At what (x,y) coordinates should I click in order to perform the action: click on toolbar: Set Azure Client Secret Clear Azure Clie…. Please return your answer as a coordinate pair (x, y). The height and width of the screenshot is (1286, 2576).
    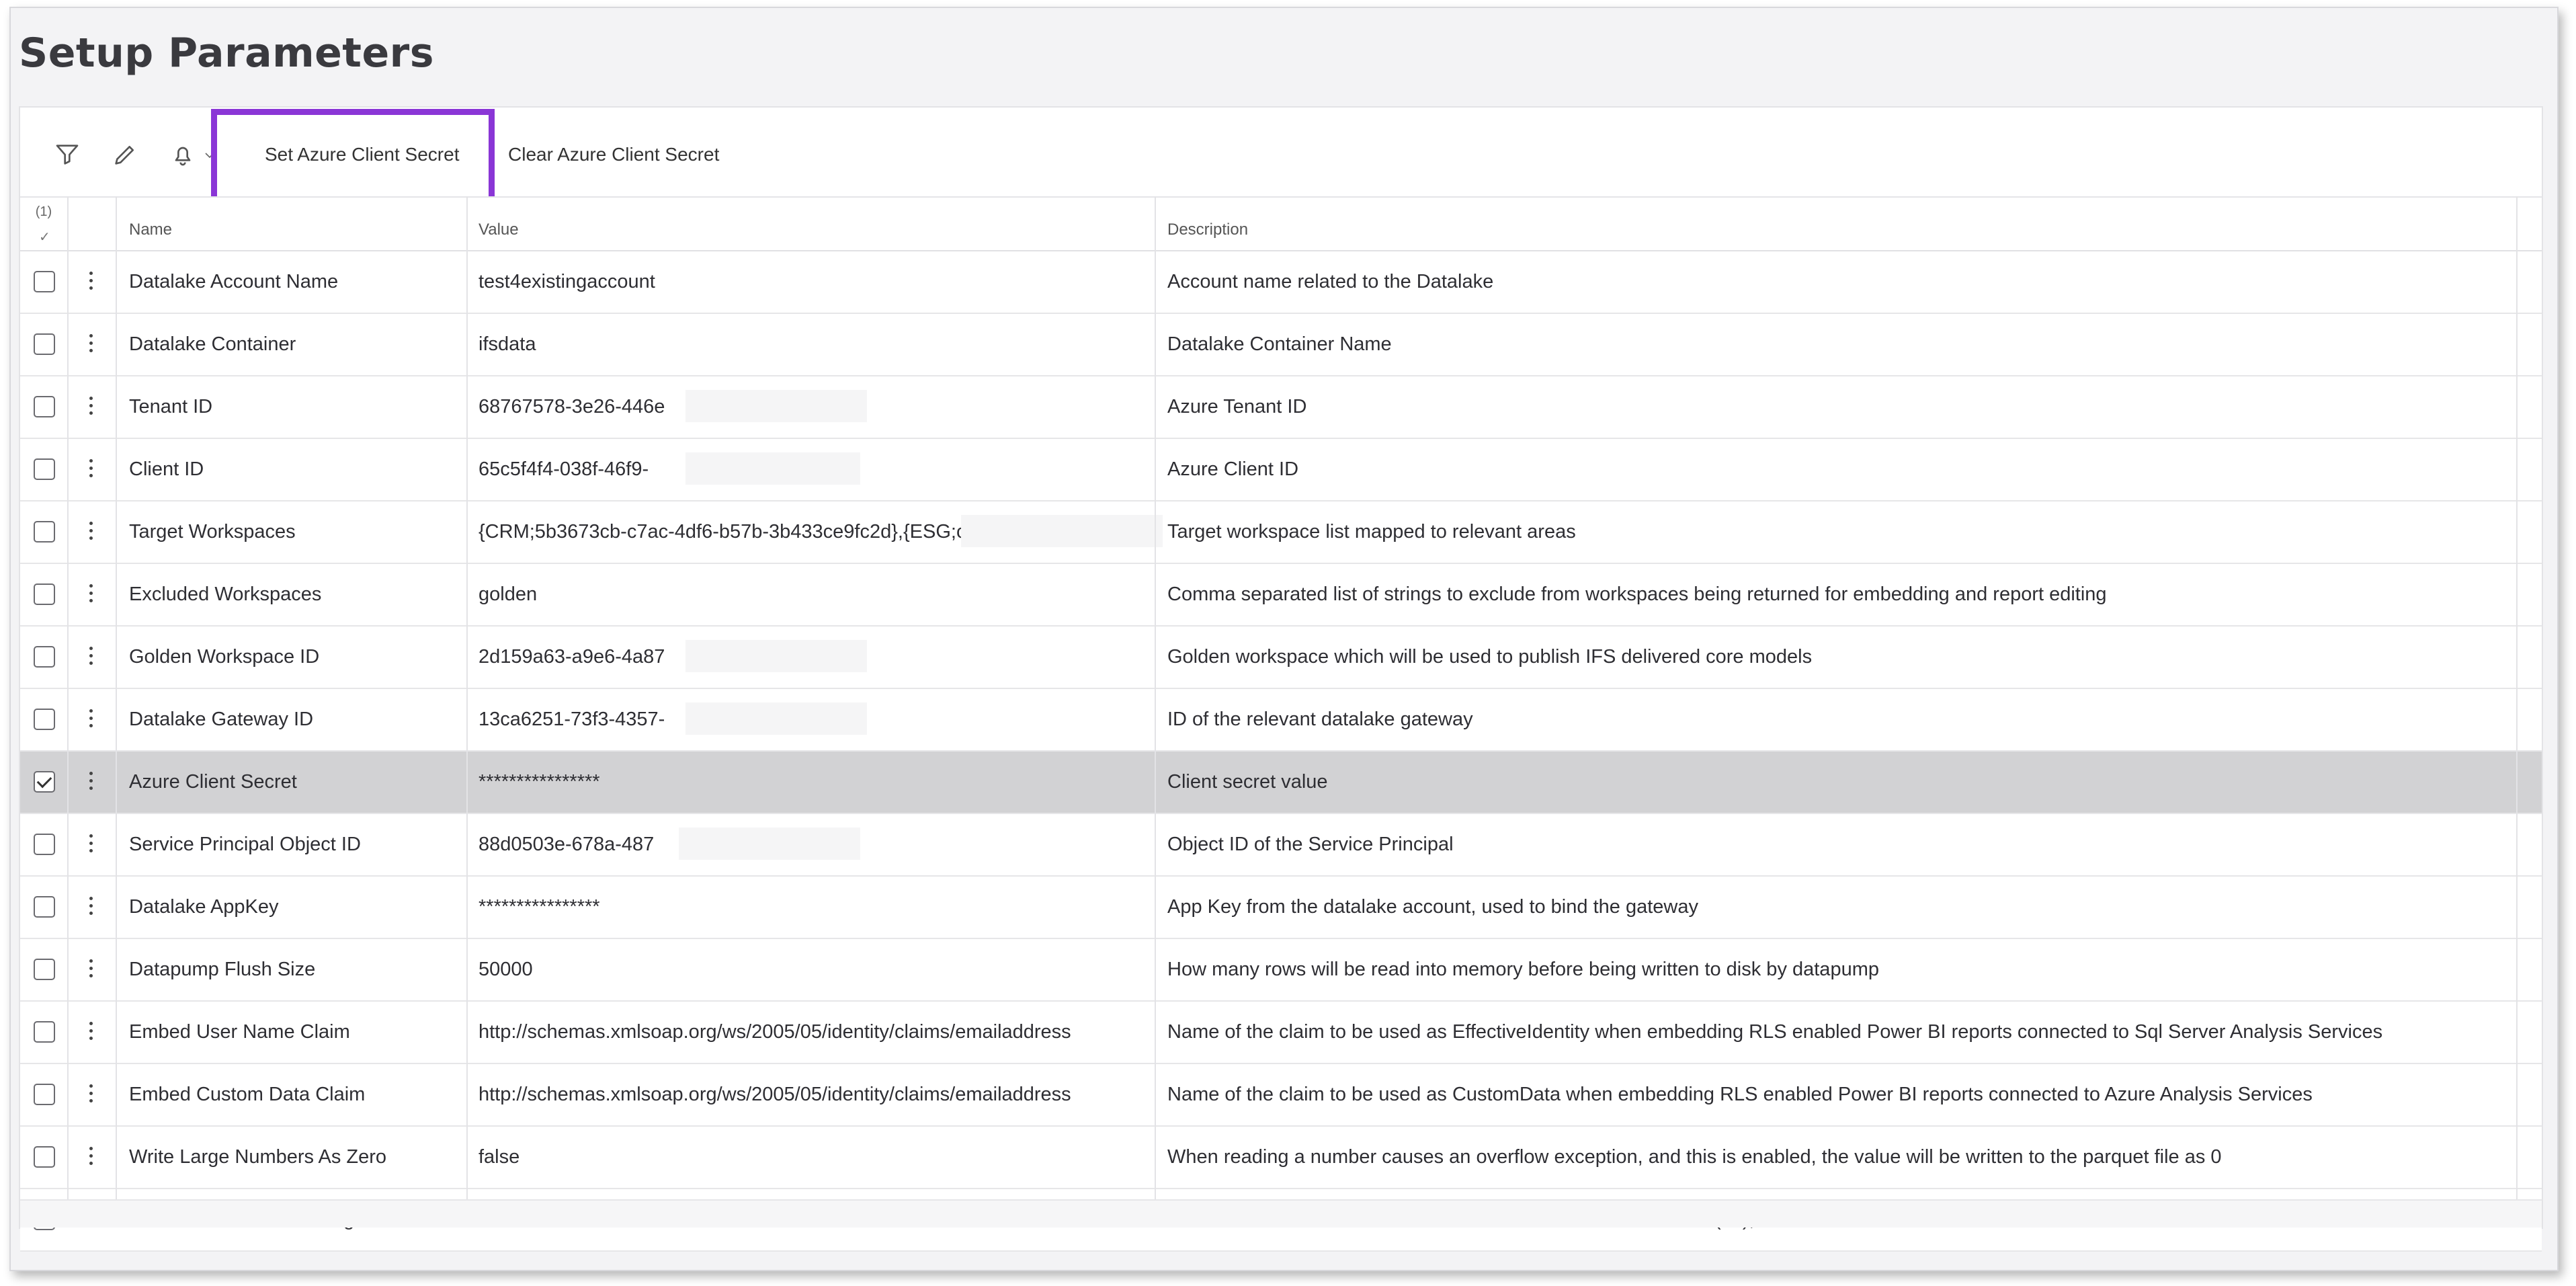
    Looking at the image, I should click on (1281, 159).